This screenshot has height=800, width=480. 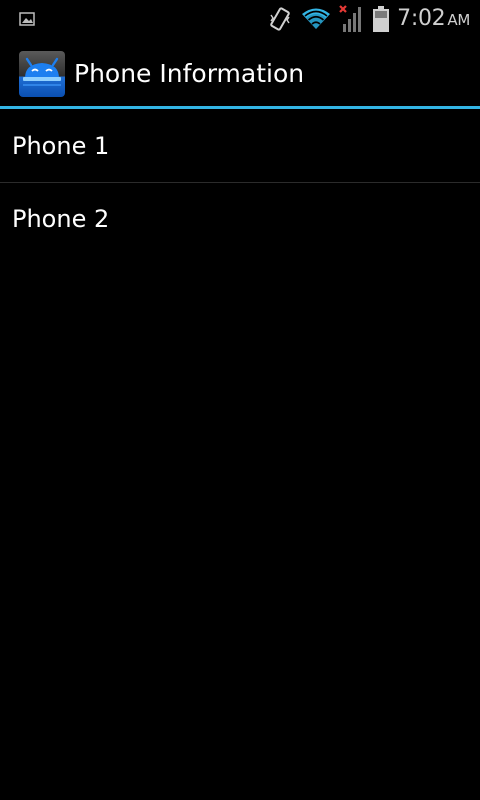 I want to click on list-item-label: Phone 2, so click(x=61, y=219).